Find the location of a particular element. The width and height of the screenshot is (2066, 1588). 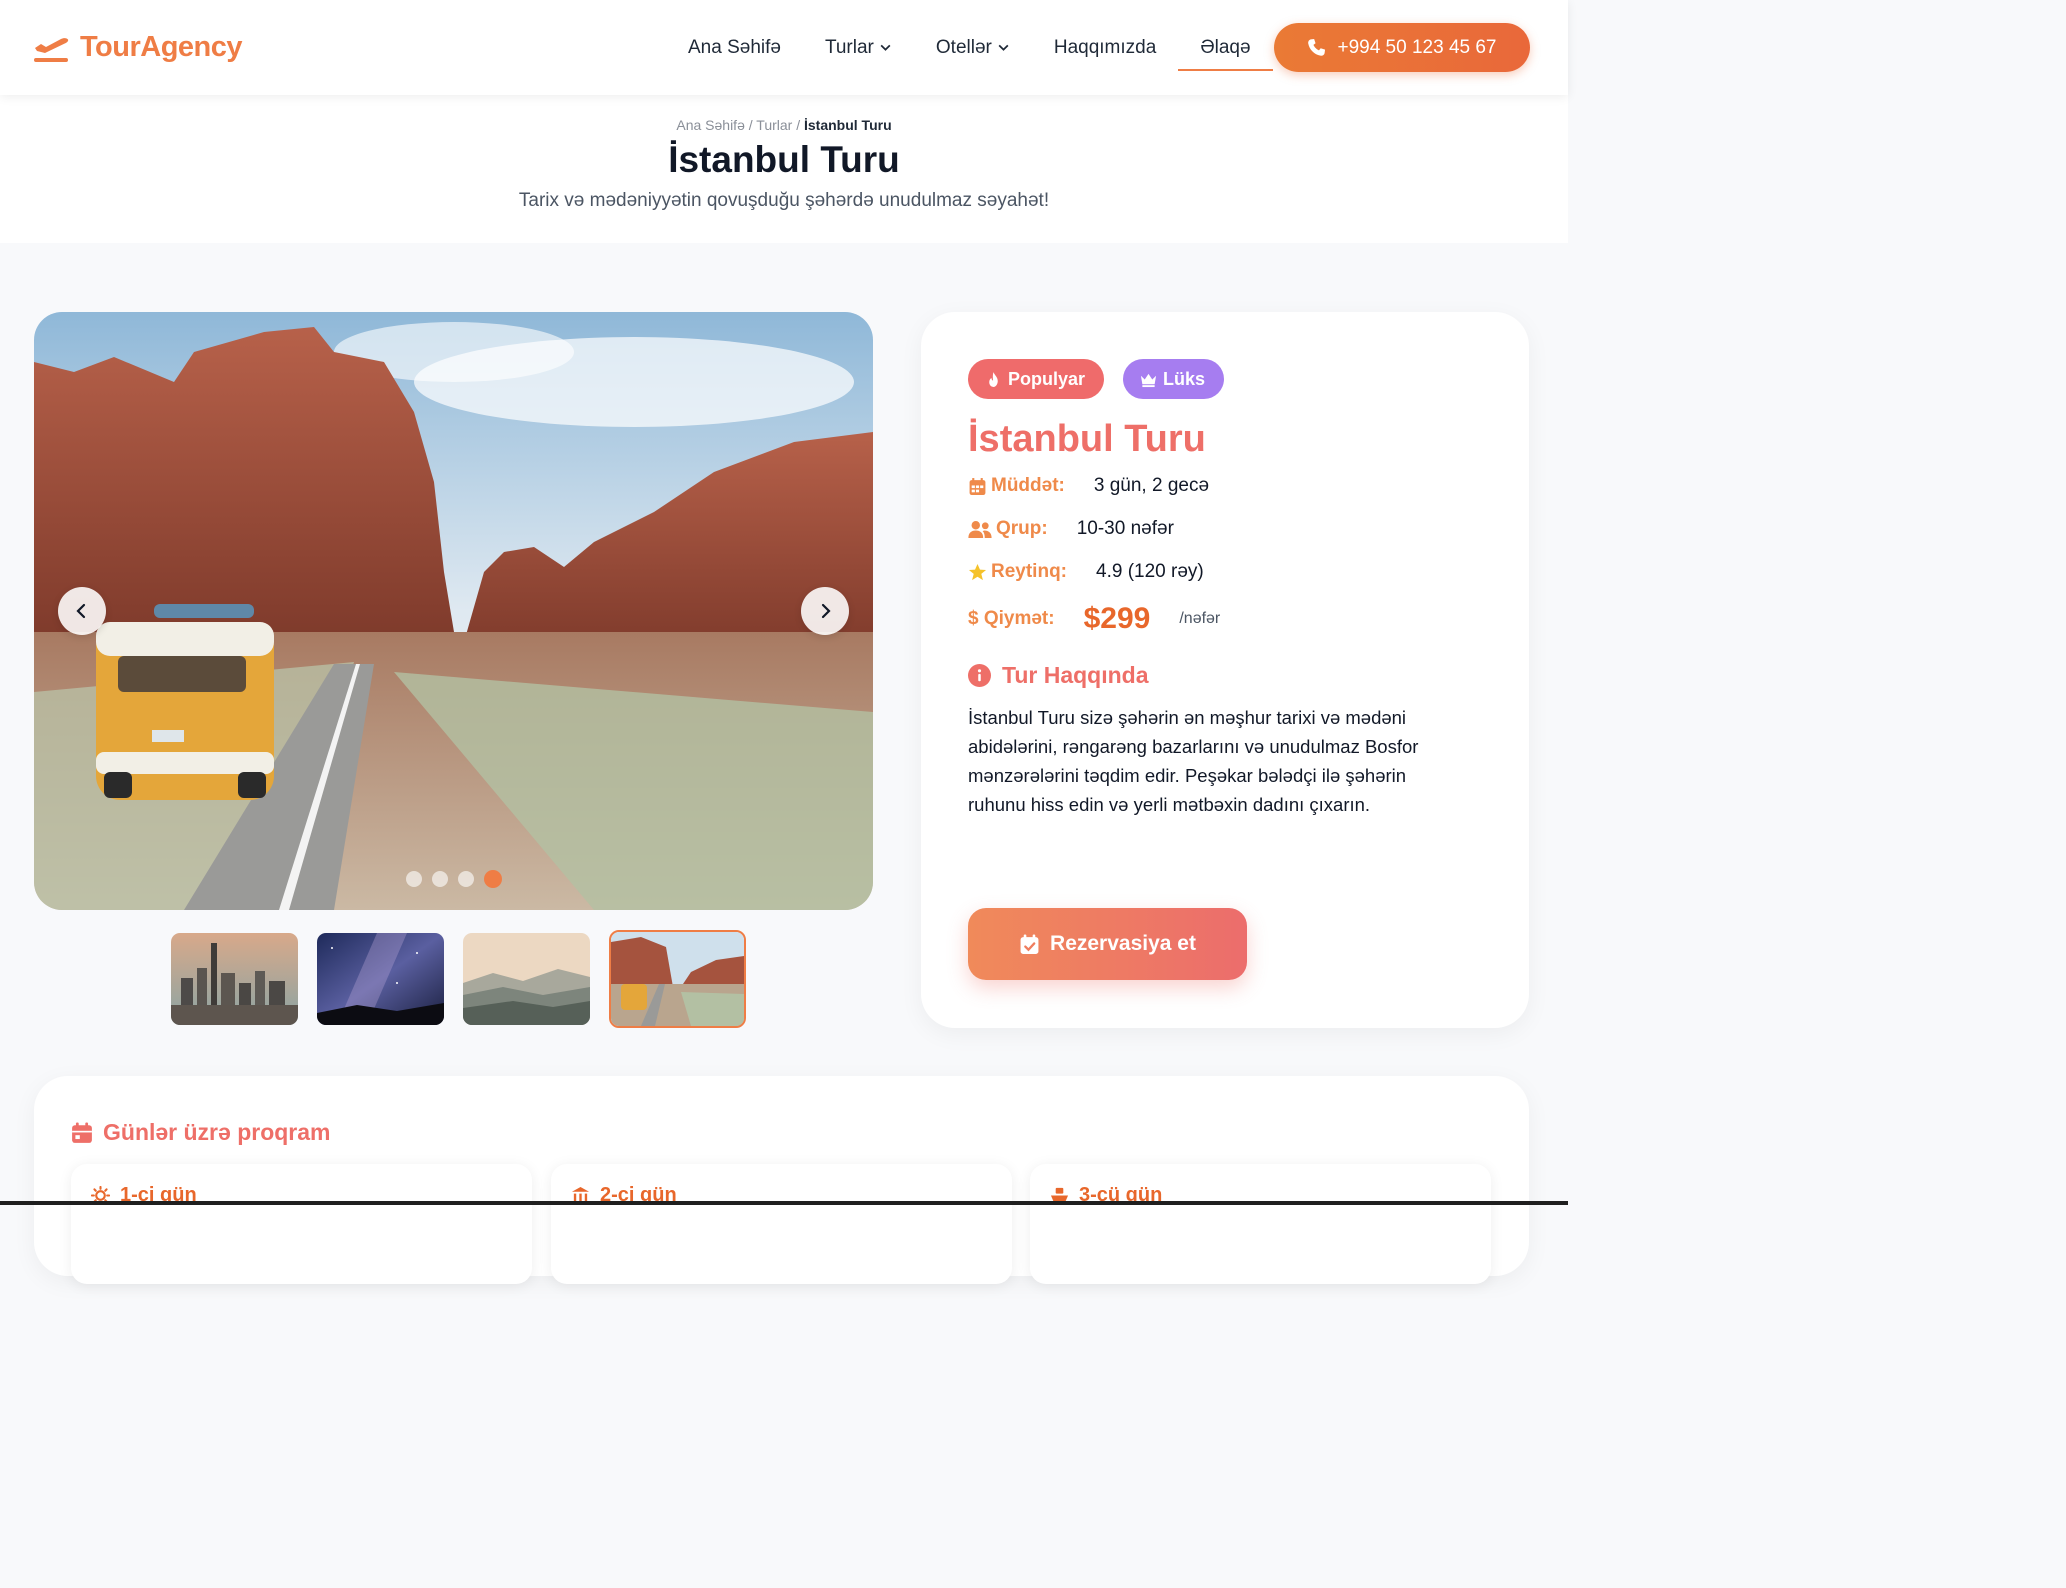

thumbnail-canyon-road-van is located at coordinates (677, 979).